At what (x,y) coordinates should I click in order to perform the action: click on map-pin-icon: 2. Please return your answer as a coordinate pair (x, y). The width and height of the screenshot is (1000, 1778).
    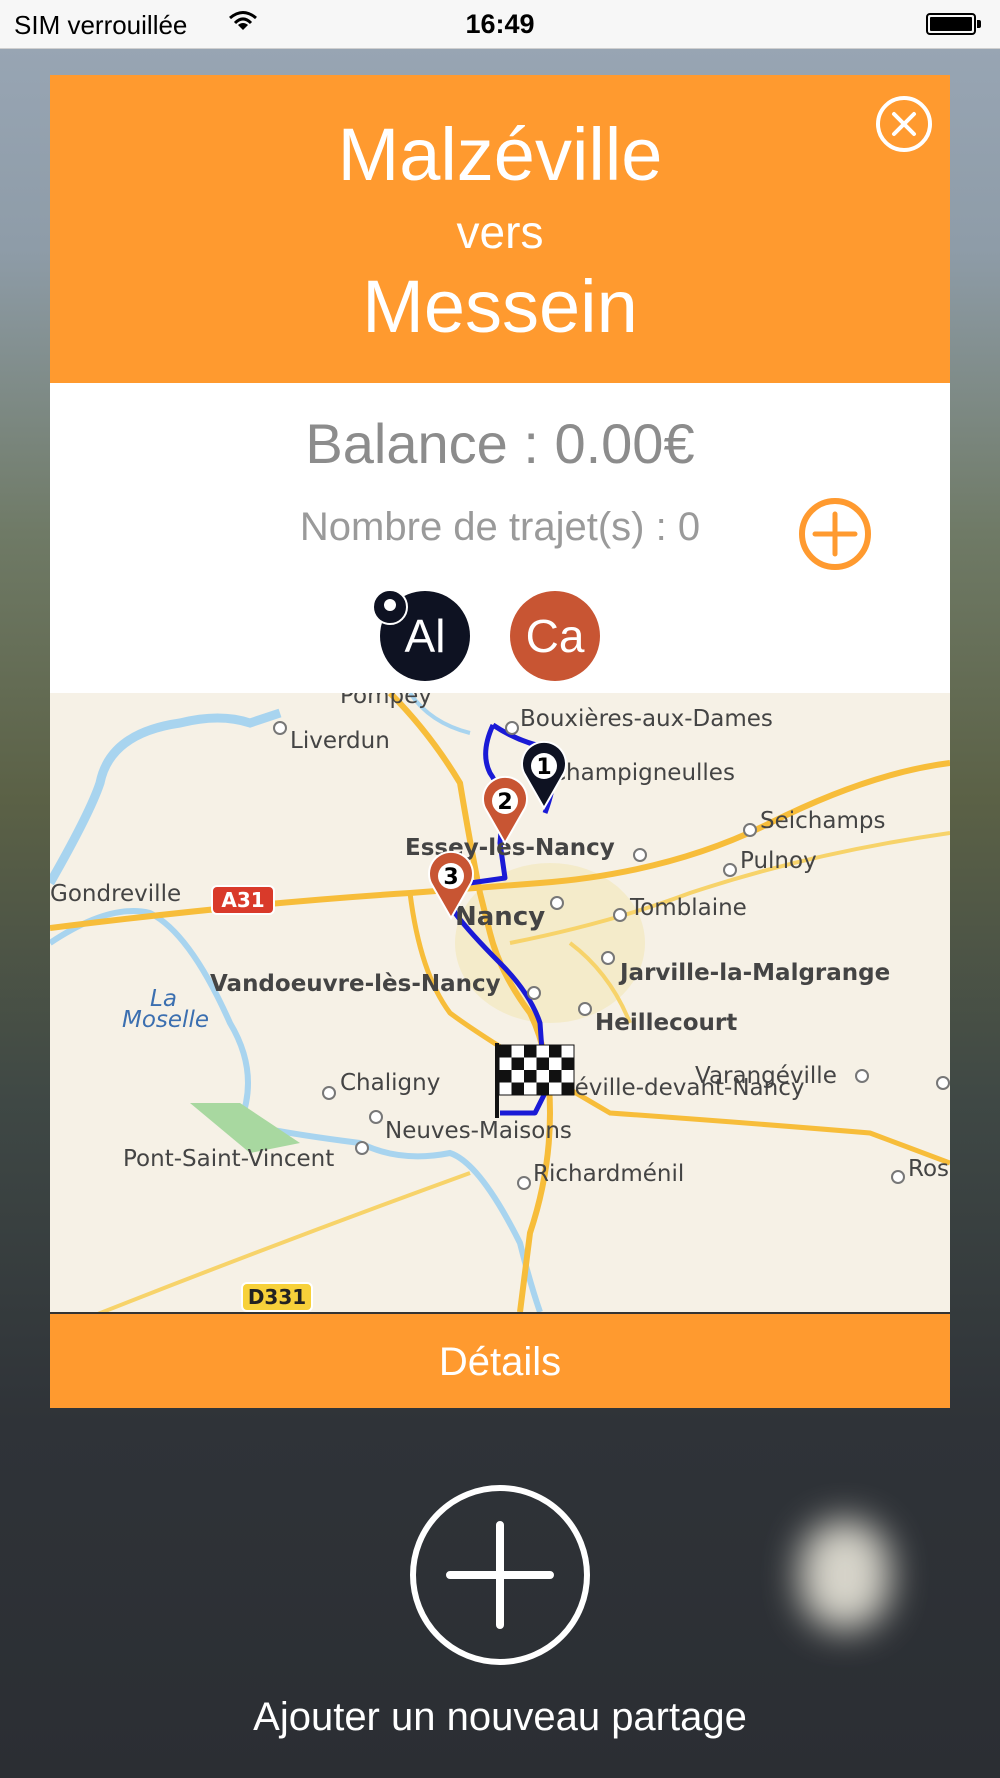
    Looking at the image, I should click on (505, 810).